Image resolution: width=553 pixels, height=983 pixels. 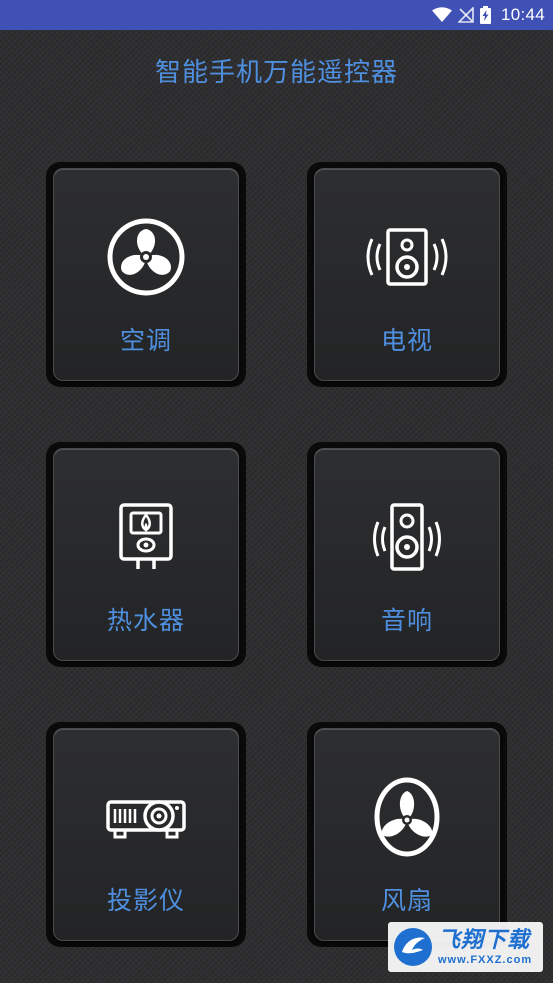 I want to click on tile-face: 音响, so click(x=407, y=554).